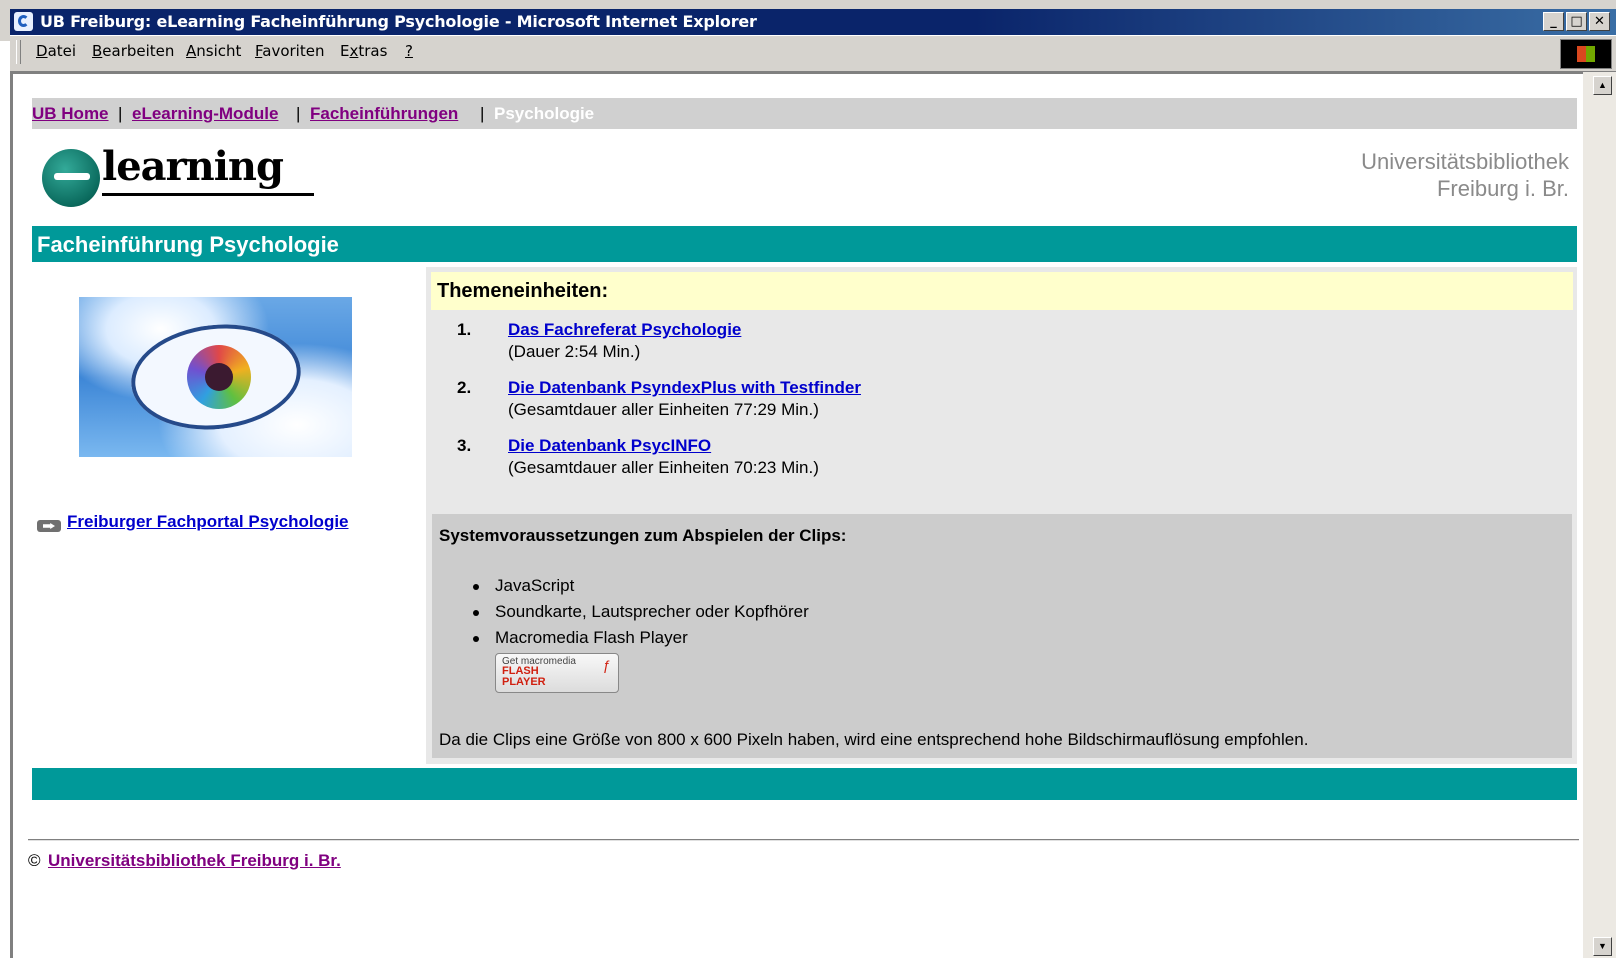 This screenshot has height=958, width=1616. I want to click on menu-ansicht: Ansicht, so click(213, 51).